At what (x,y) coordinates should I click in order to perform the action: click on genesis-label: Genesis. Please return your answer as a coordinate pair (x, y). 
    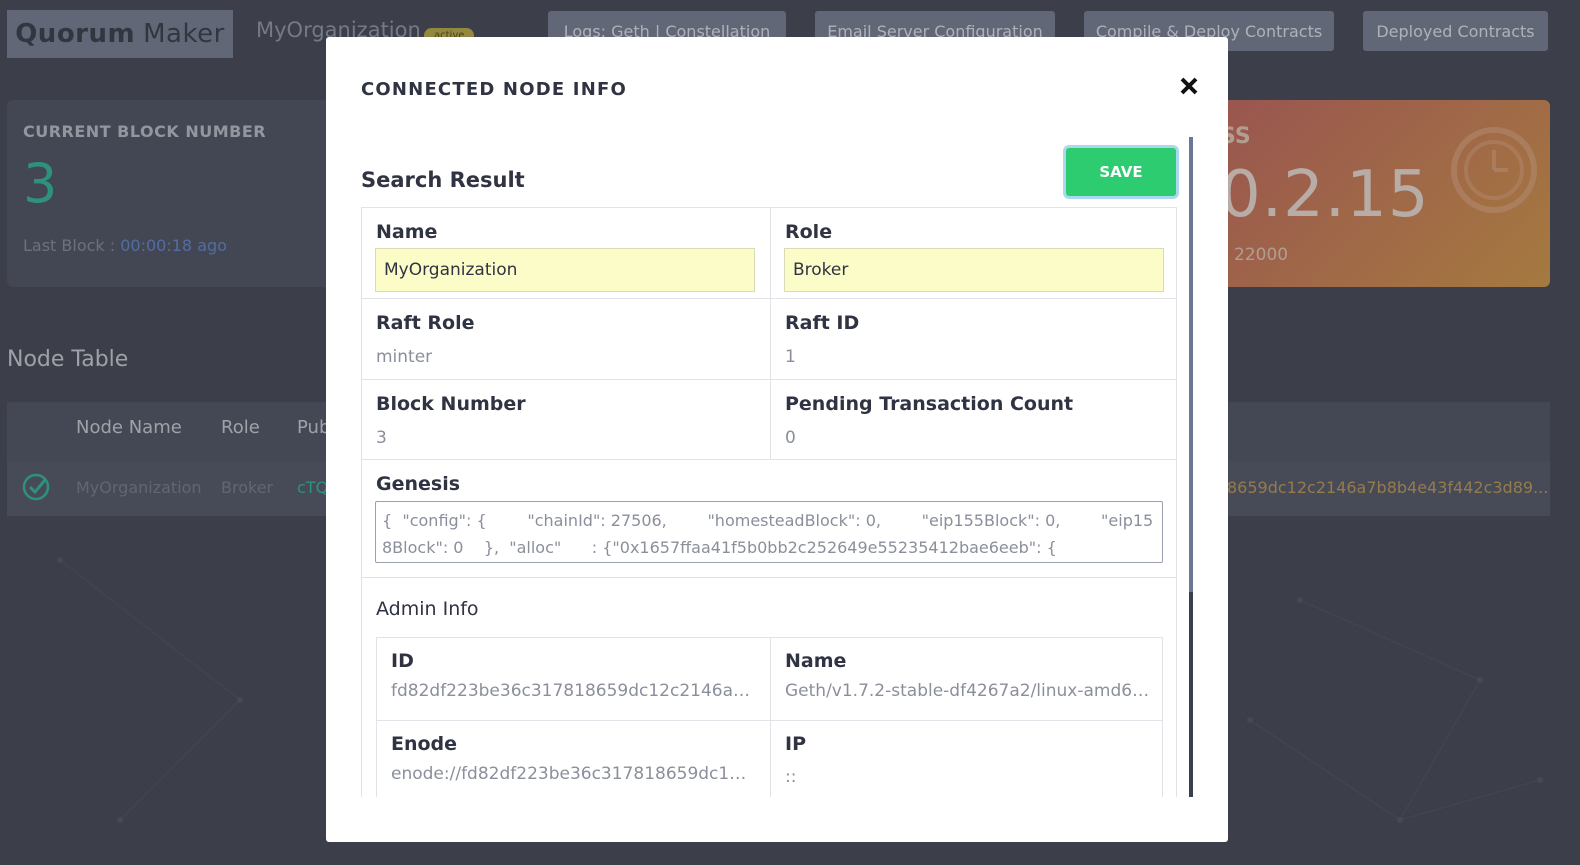
    Looking at the image, I should click on (418, 484).